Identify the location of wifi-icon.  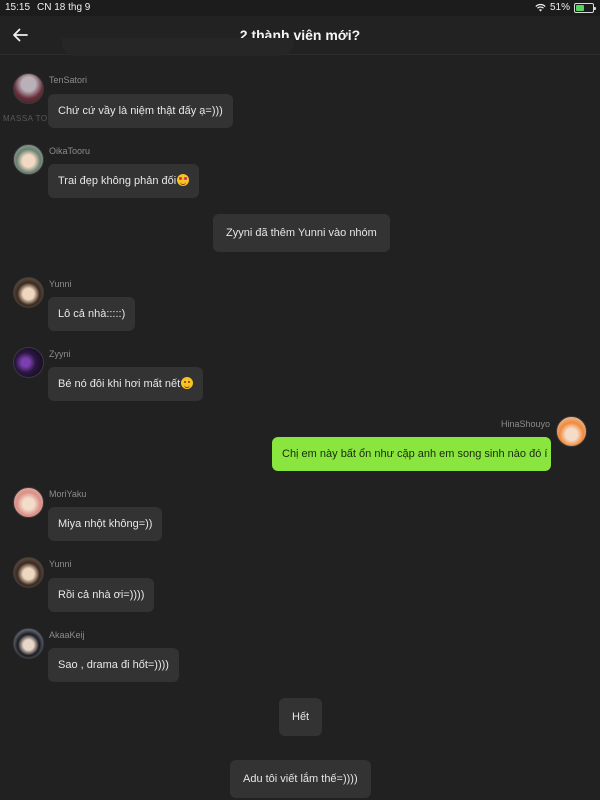
(540, 8).